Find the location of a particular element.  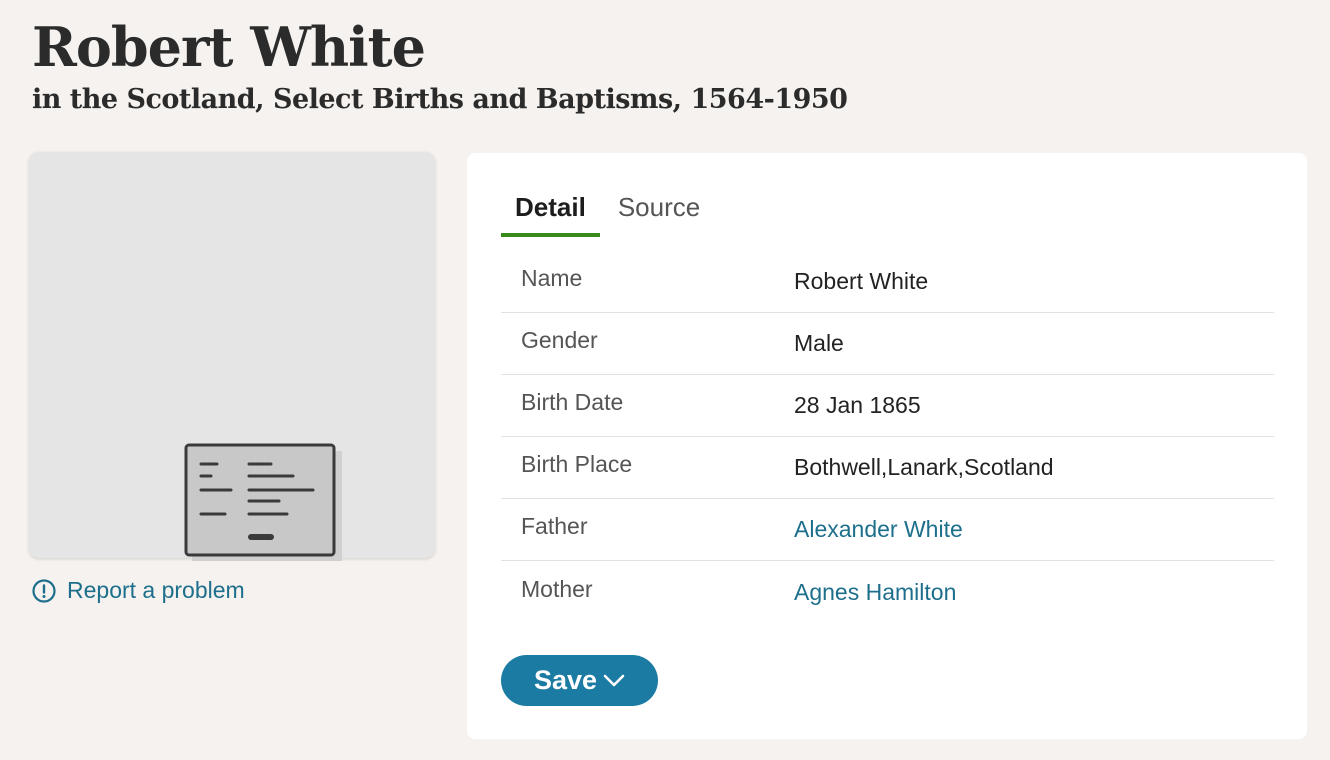

detail-value: Male is located at coordinates (819, 343).